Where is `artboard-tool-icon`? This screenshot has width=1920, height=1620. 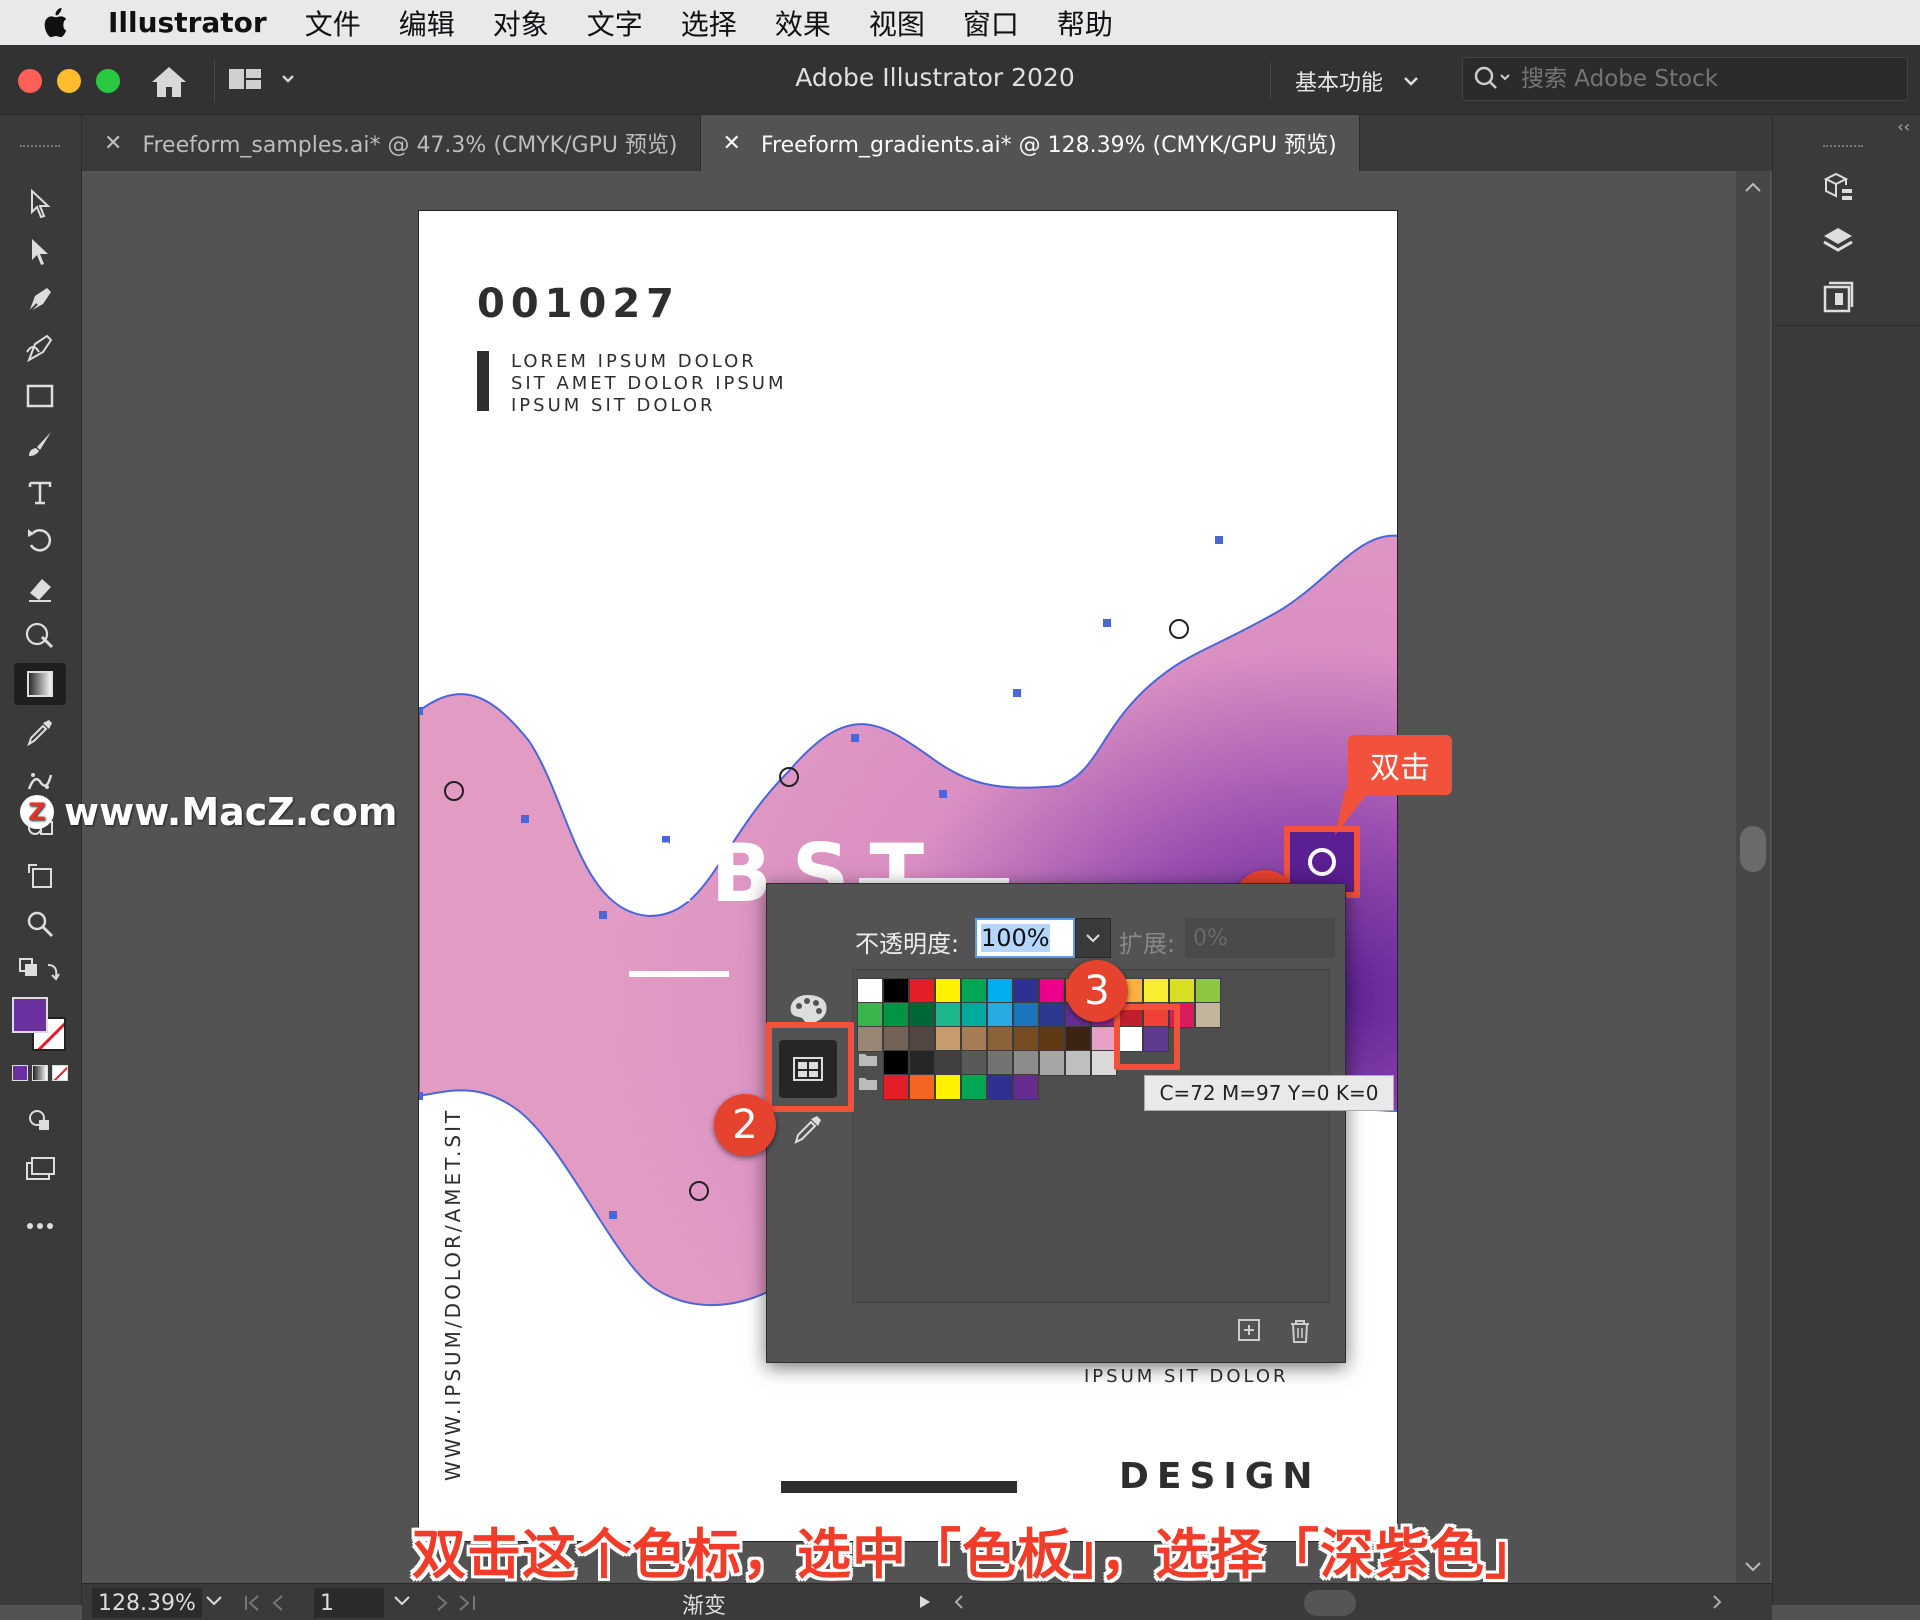 artboard-tool-icon is located at coordinates (40, 876).